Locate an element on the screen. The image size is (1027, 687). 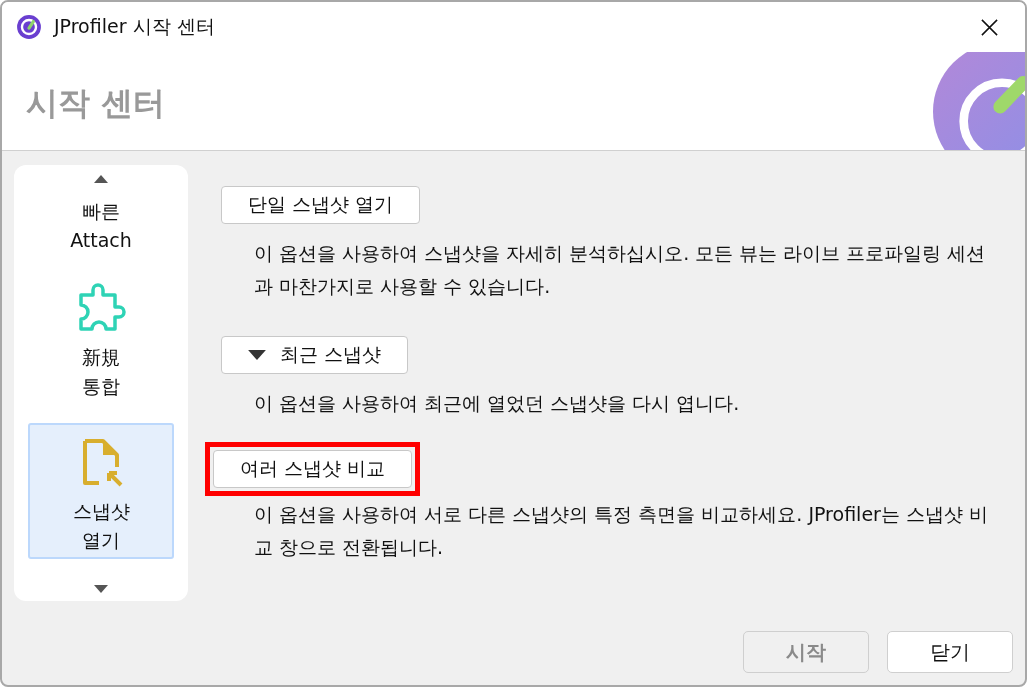
dropdown-button: 최근 스냅샷 is located at coordinates (315, 355).